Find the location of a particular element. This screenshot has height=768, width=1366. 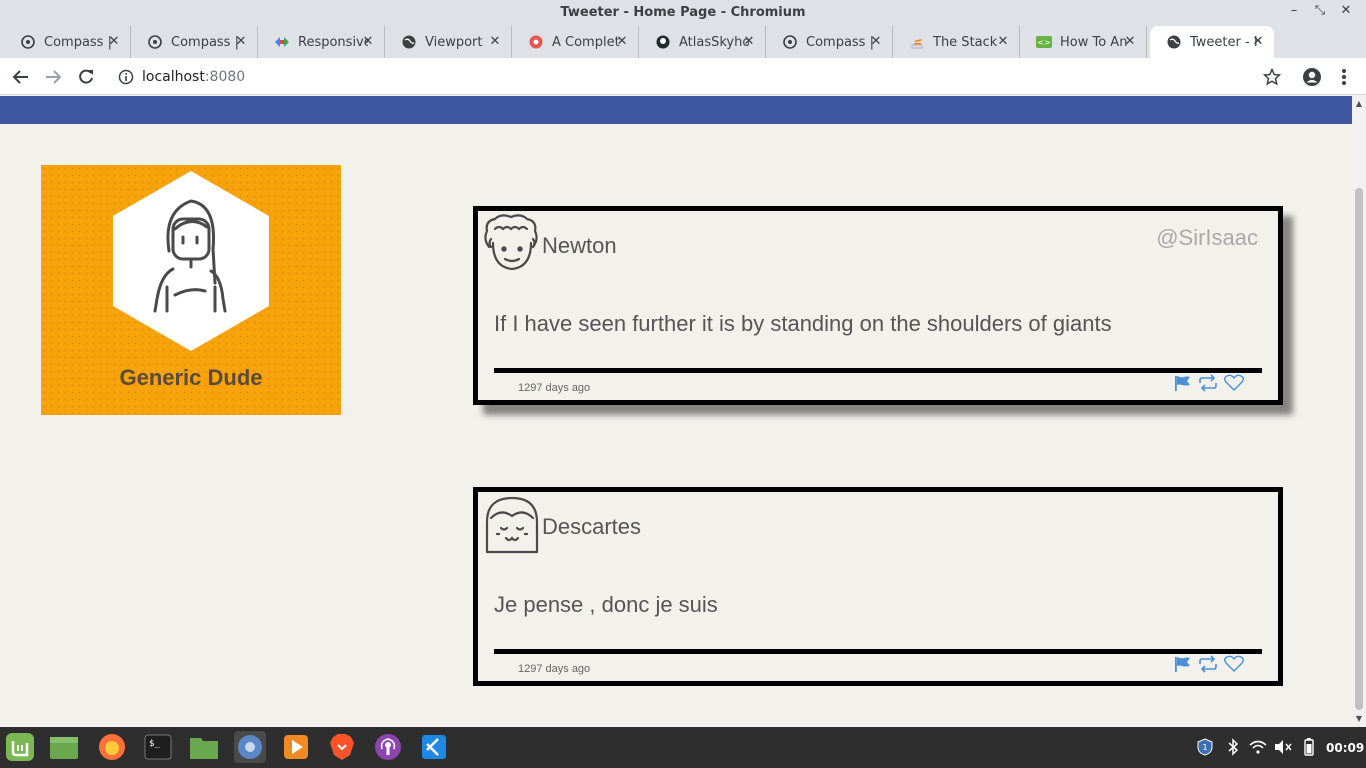

scroll-up-icon: ▲ is located at coordinates (1359, 103).